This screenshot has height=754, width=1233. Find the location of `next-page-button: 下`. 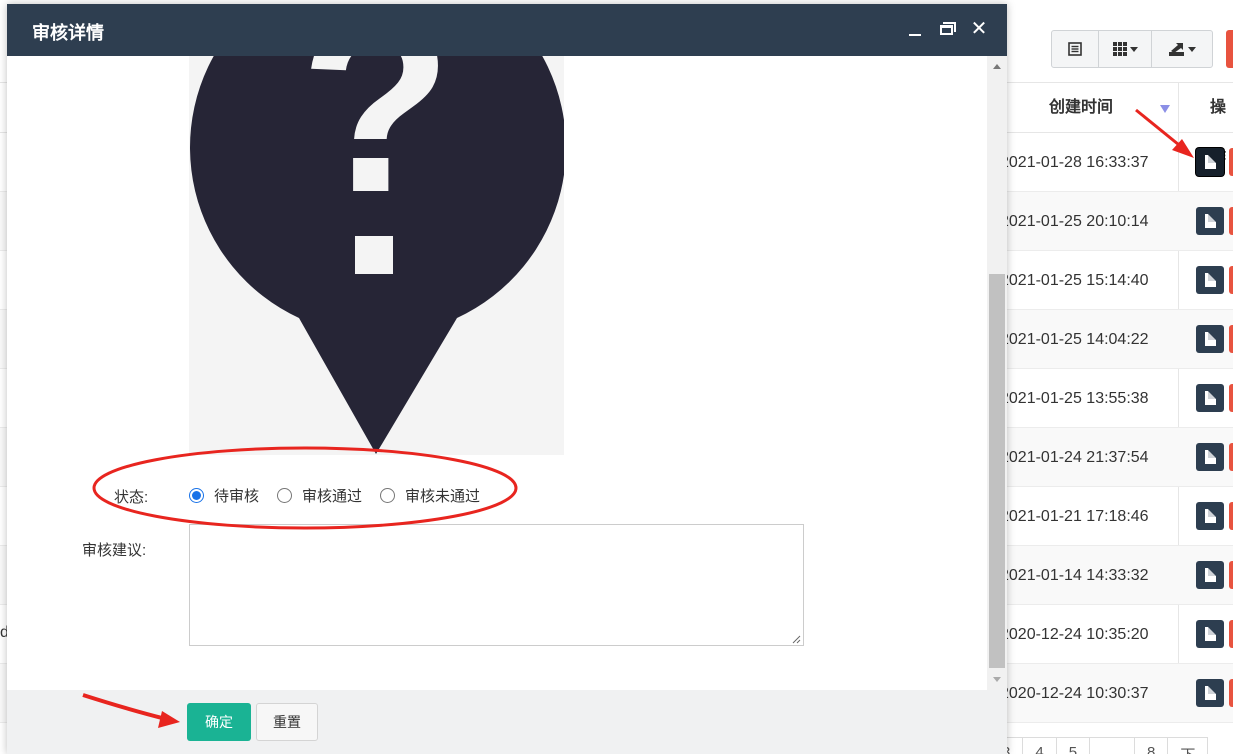

next-page-button: 下 is located at coordinates (1188, 745).